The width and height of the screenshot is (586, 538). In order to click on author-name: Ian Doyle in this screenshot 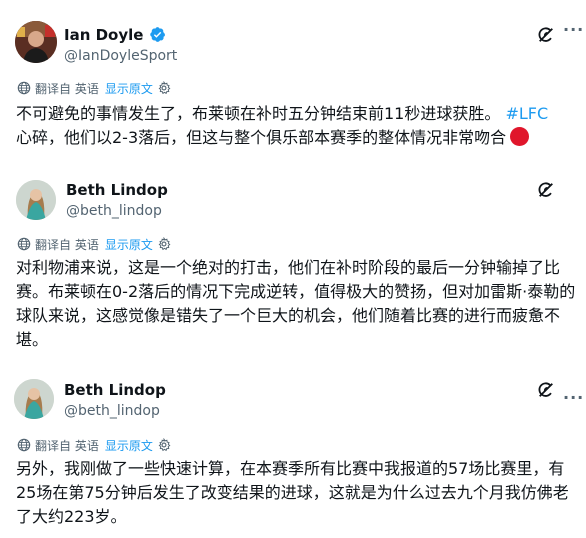, I will do `click(103, 35)`.